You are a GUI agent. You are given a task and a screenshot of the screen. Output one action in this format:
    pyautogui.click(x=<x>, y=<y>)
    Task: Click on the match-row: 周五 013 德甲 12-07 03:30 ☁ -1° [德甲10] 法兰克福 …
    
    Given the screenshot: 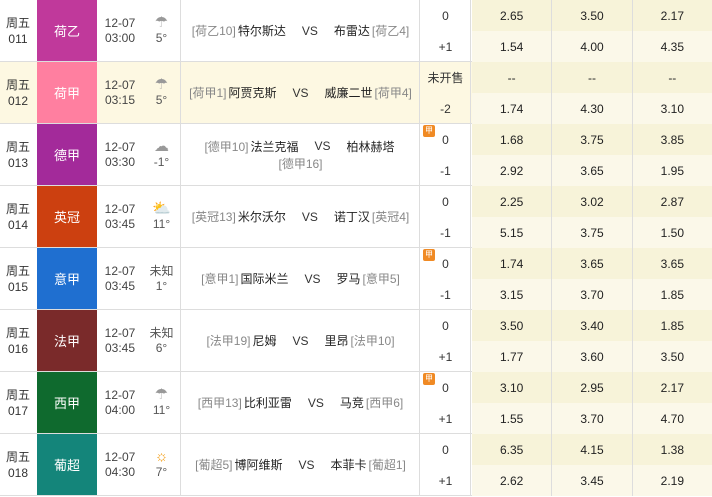 What is the action you would take?
    pyautogui.click(x=356, y=155)
    